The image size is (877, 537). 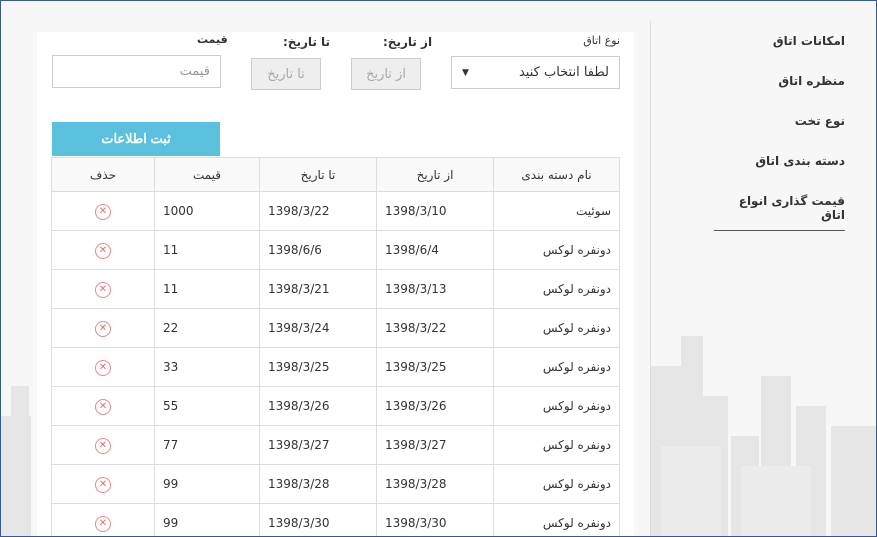 What do you see at coordinates (136, 139) in the screenshot?
I see `submit-button: ثبت اطلاعات` at bounding box center [136, 139].